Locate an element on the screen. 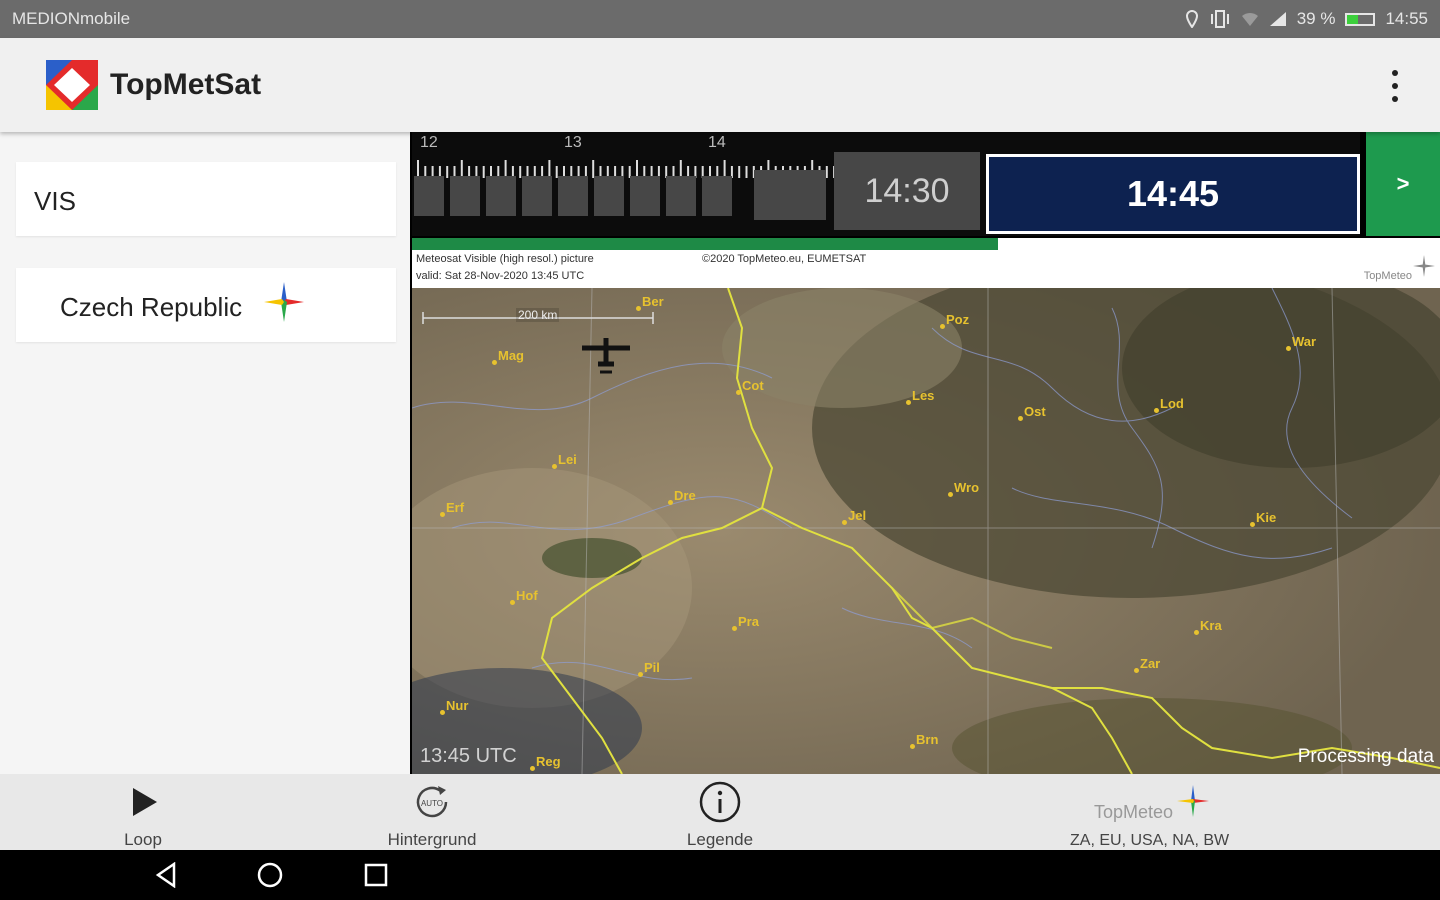 The width and height of the screenshot is (1440, 900). product-selector: VIS is located at coordinates (206, 199).